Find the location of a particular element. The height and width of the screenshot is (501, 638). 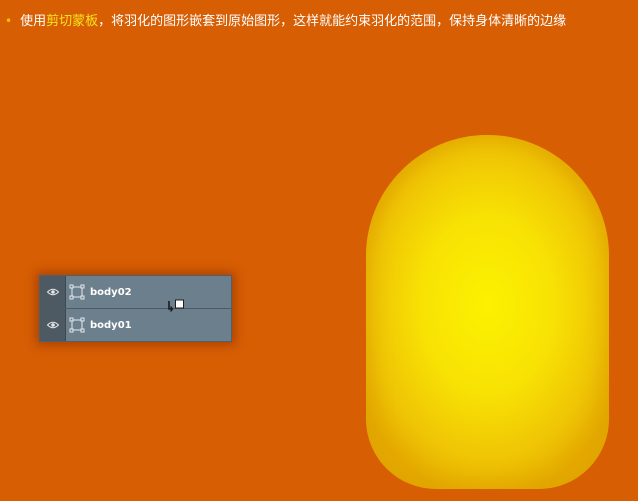

layer-name: body01 is located at coordinates (111, 325).